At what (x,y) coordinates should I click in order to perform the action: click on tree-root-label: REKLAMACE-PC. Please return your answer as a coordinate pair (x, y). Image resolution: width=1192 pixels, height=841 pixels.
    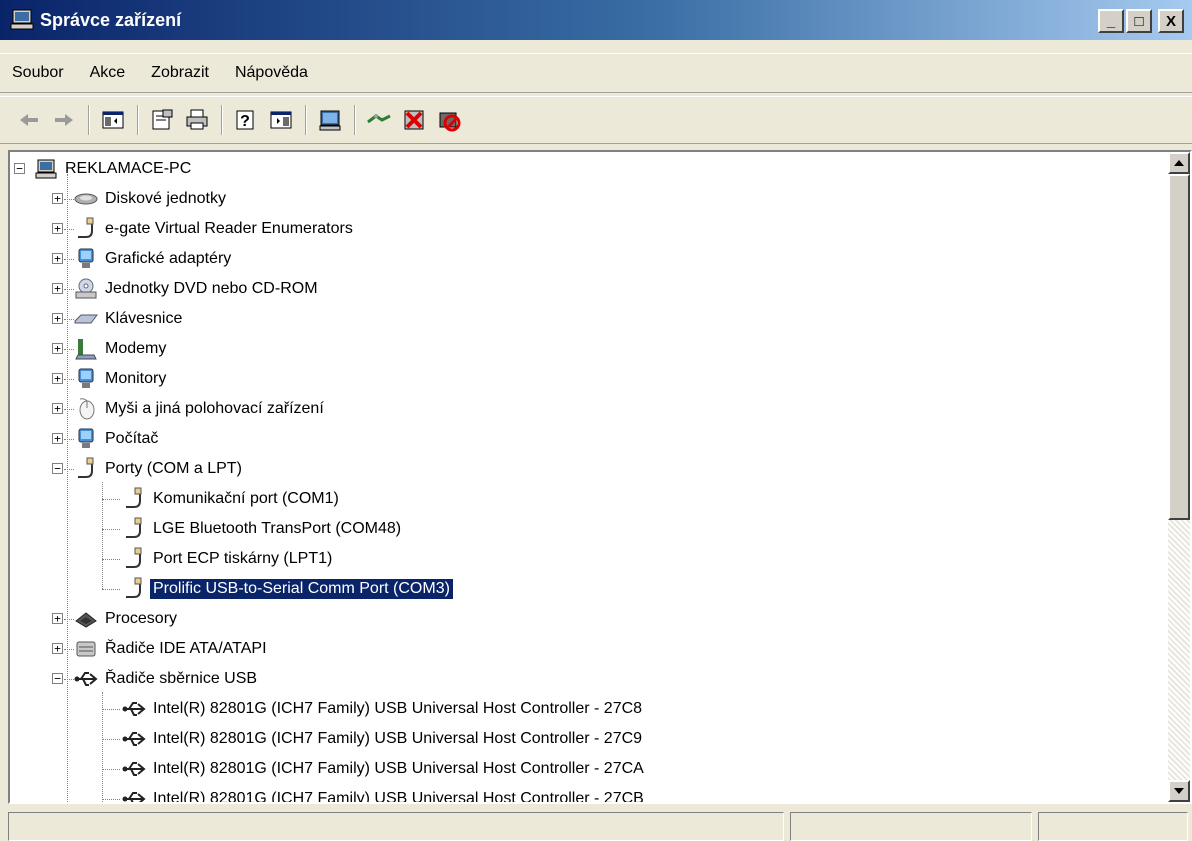
    Looking at the image, I should click on (128, 168).